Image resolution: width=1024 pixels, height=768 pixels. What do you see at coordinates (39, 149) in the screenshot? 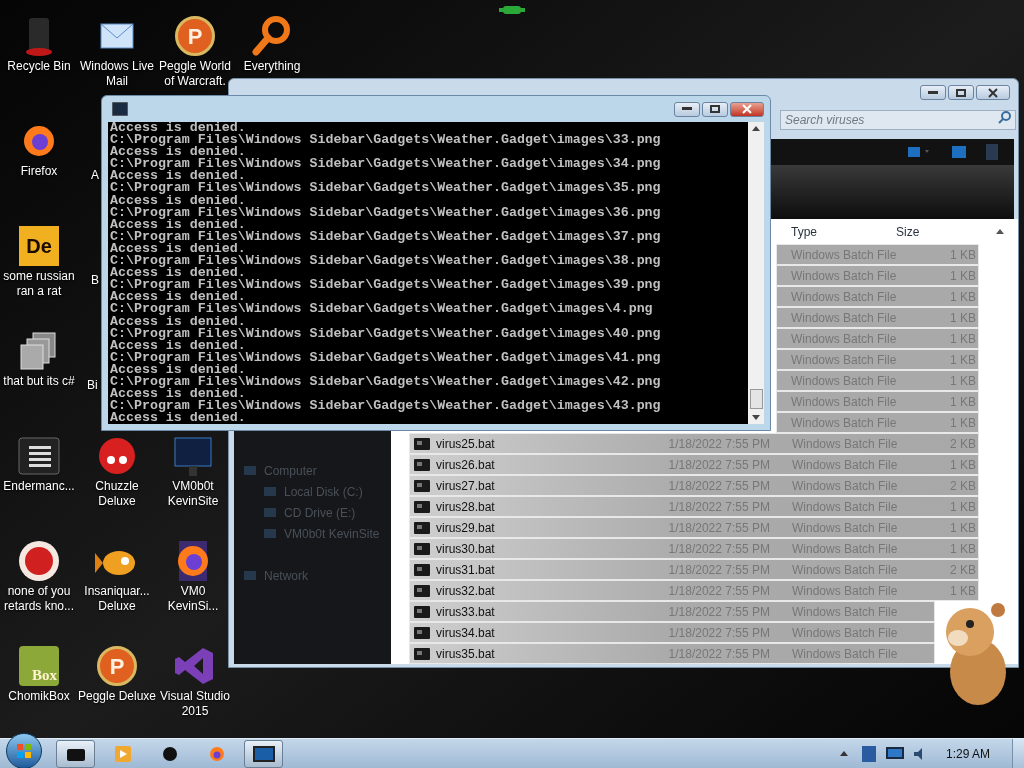
I see `desktop-shortcut: Firefox` at bounding box center [39, 149].